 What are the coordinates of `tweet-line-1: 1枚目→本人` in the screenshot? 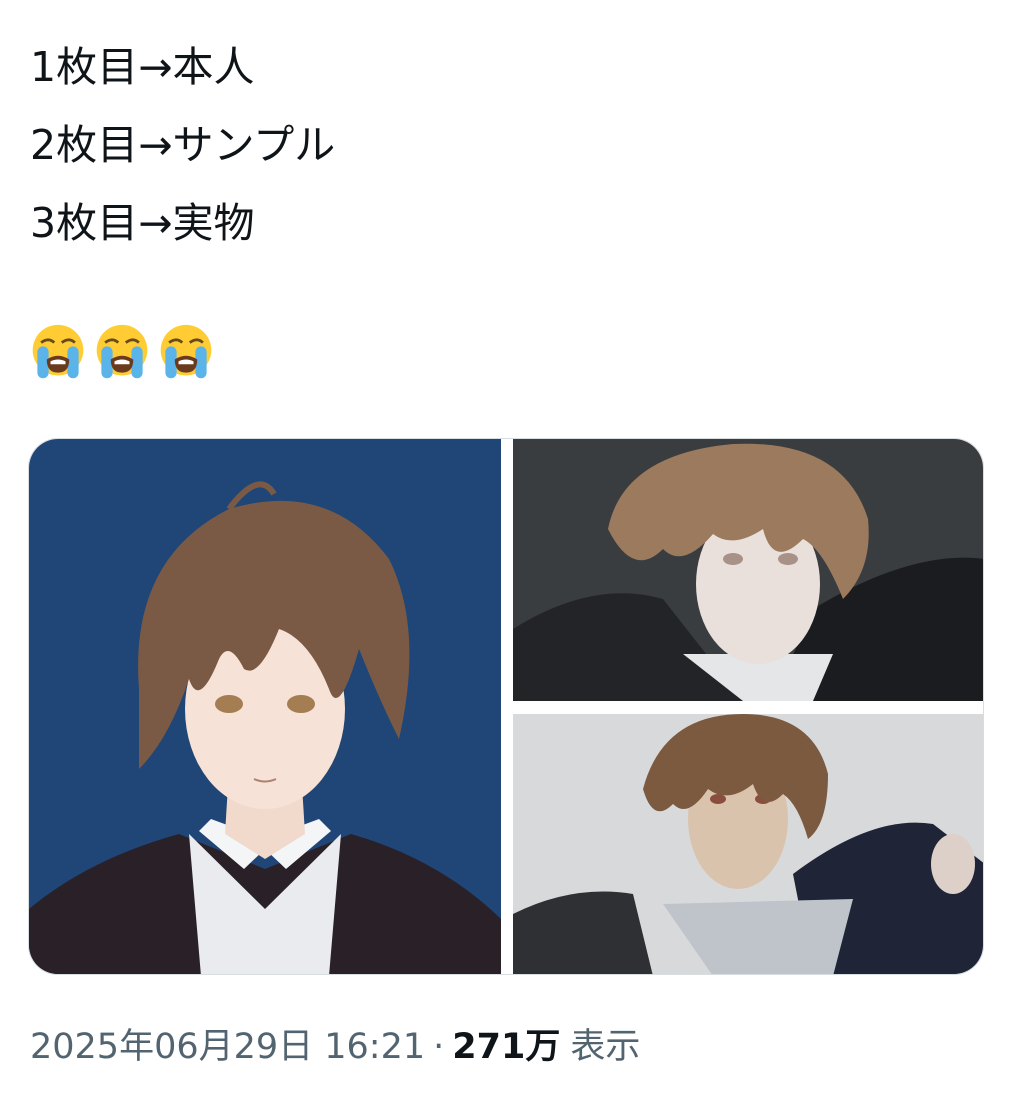 It's located at (142, 67).